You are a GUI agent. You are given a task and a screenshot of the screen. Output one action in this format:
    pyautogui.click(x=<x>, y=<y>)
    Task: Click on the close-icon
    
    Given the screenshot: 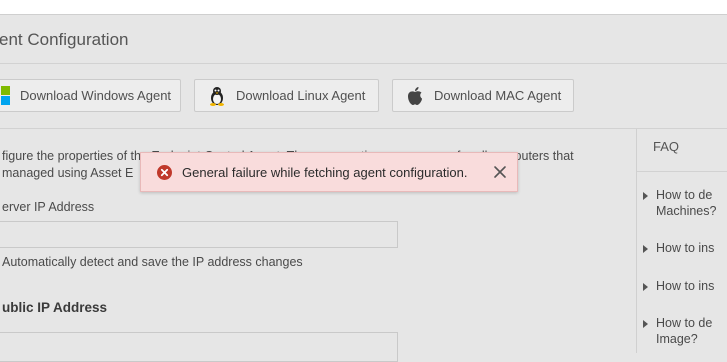 What is the action you would take?
    pyautogui.click(x=500, y=172)
    